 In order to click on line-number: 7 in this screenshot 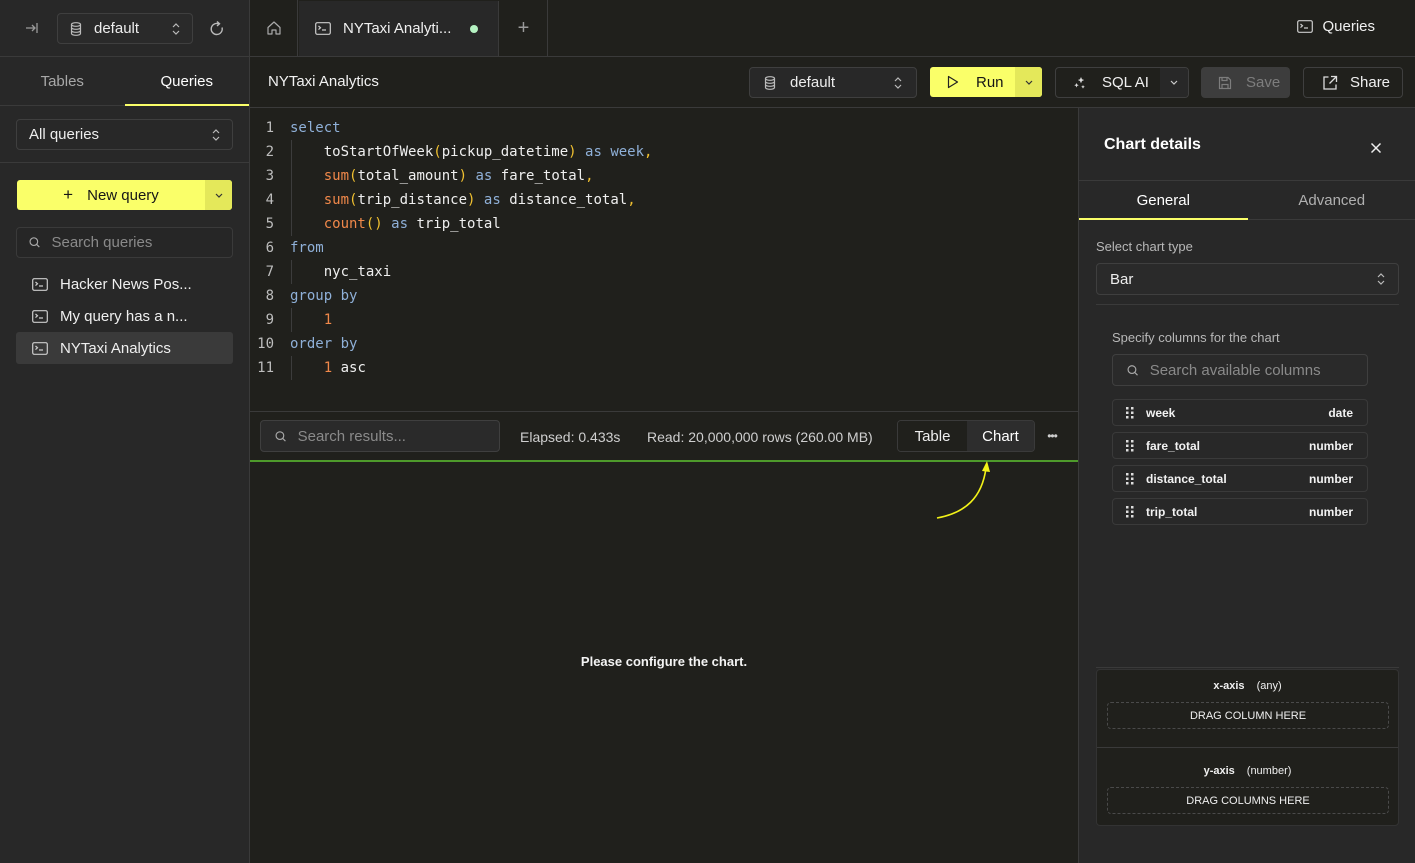, I will do `click(269, 272)`.